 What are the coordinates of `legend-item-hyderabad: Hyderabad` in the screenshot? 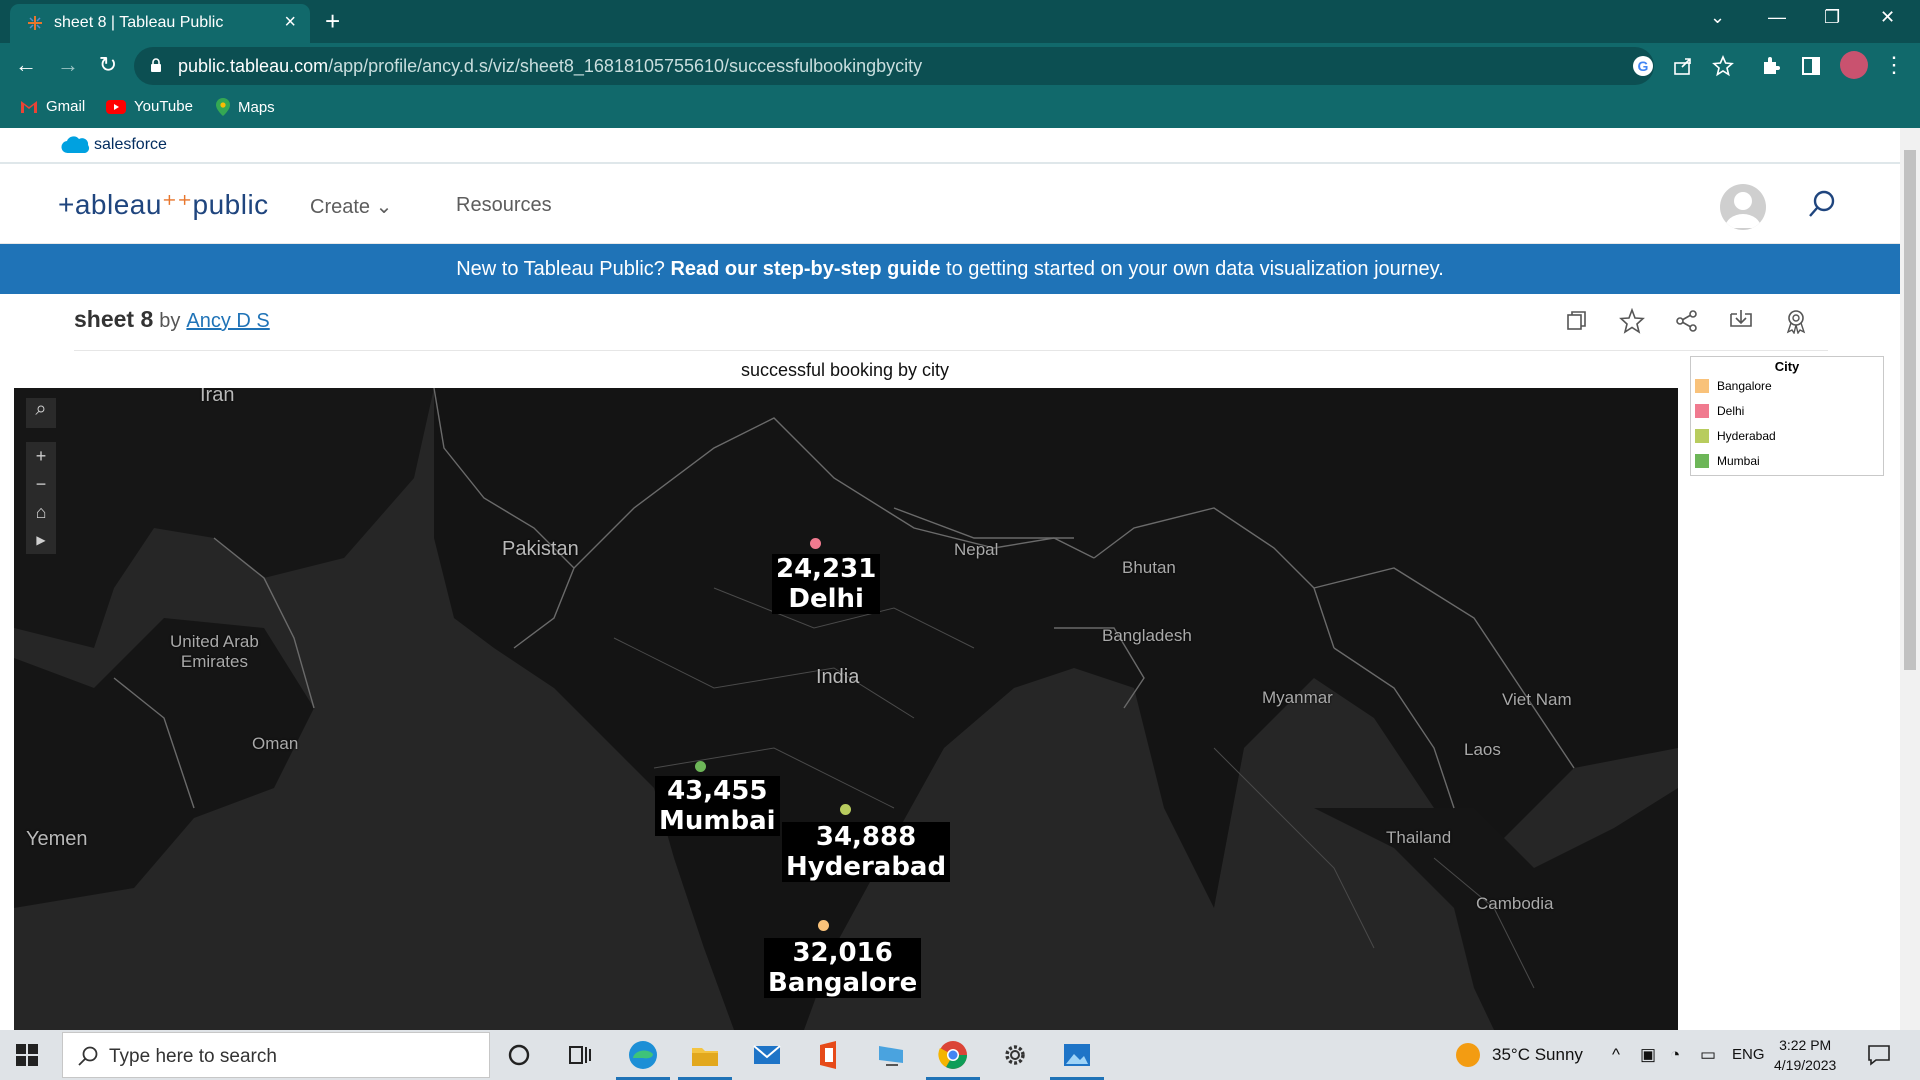 It's located at (1735, 436).